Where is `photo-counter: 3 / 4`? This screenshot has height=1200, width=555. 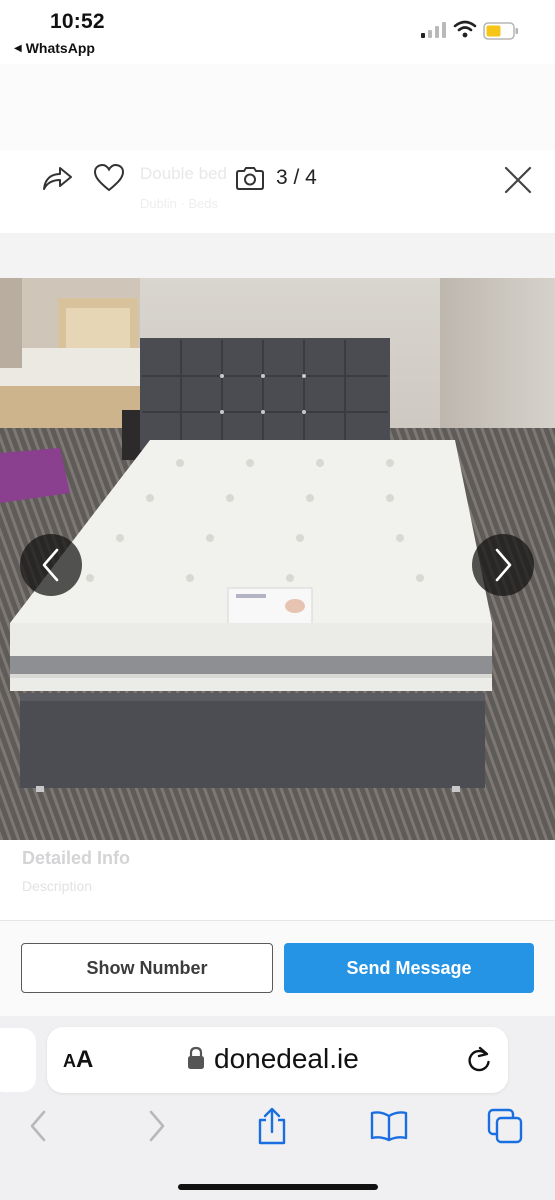
photo-counter: 3 / 4 is located at coordinates (296, 177).